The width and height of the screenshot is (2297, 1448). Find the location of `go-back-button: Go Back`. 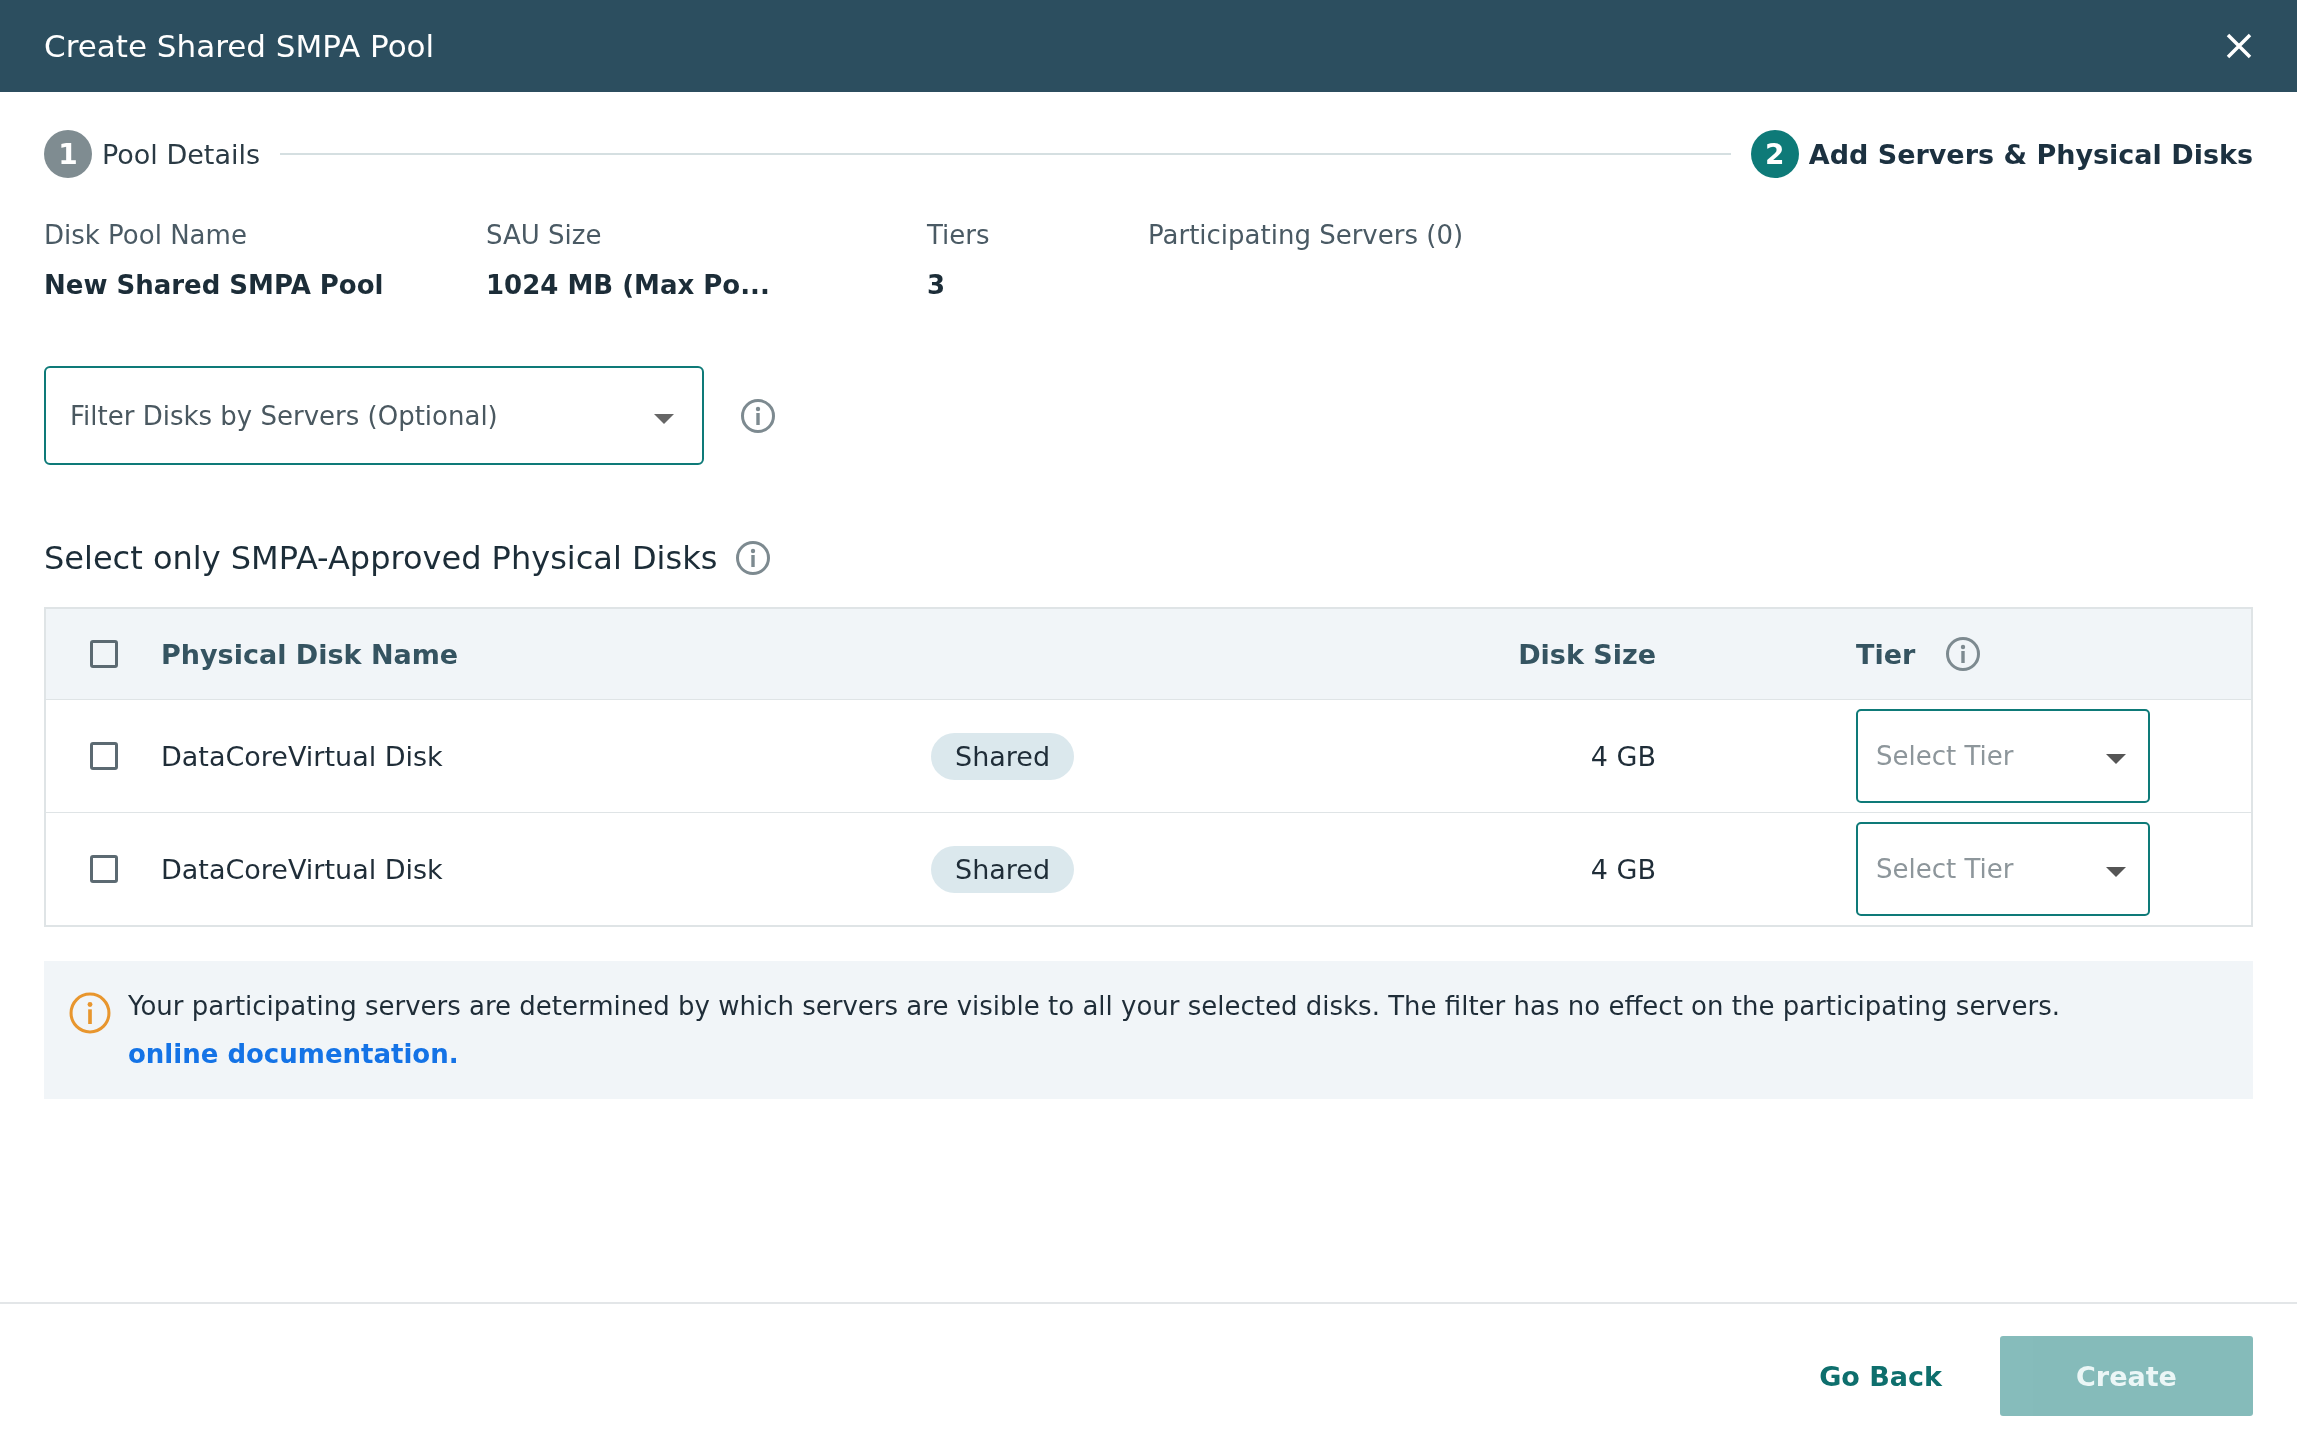

go-back-button: Go Back is located at coordinates (1880, 1376).